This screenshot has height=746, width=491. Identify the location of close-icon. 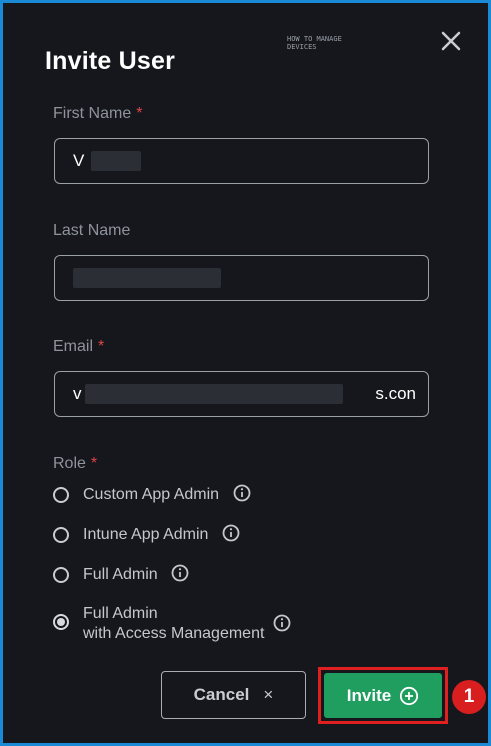
(451, 41).